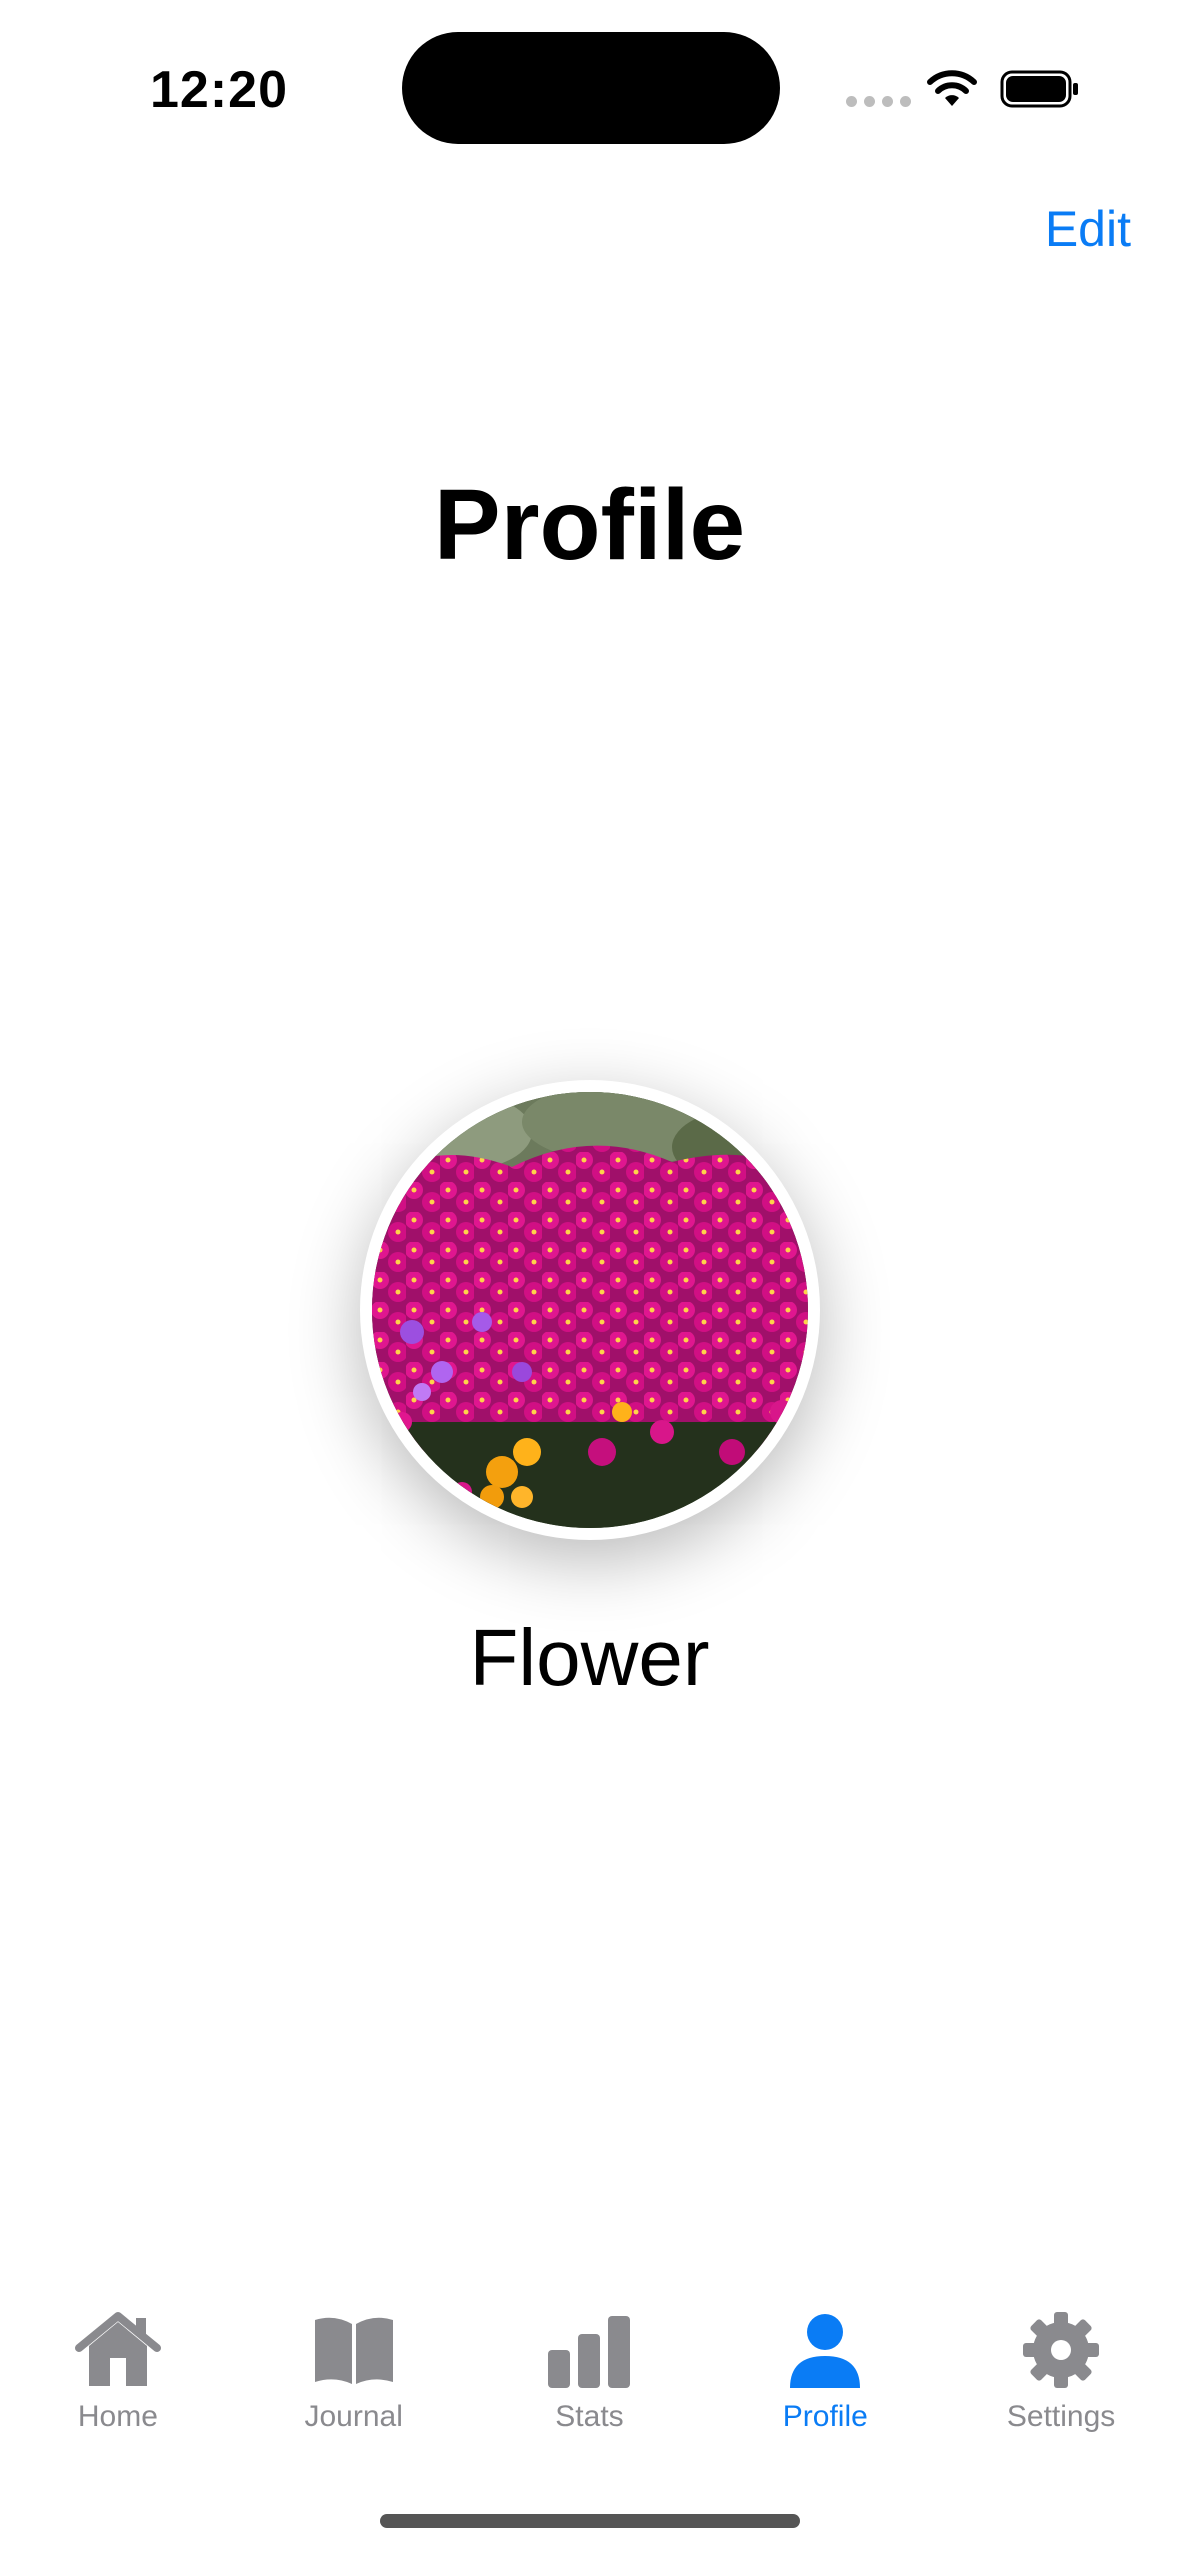 This screenshot has height=2556, width=1179. I want to click on flower-photo-icon, so click(590, 1310).